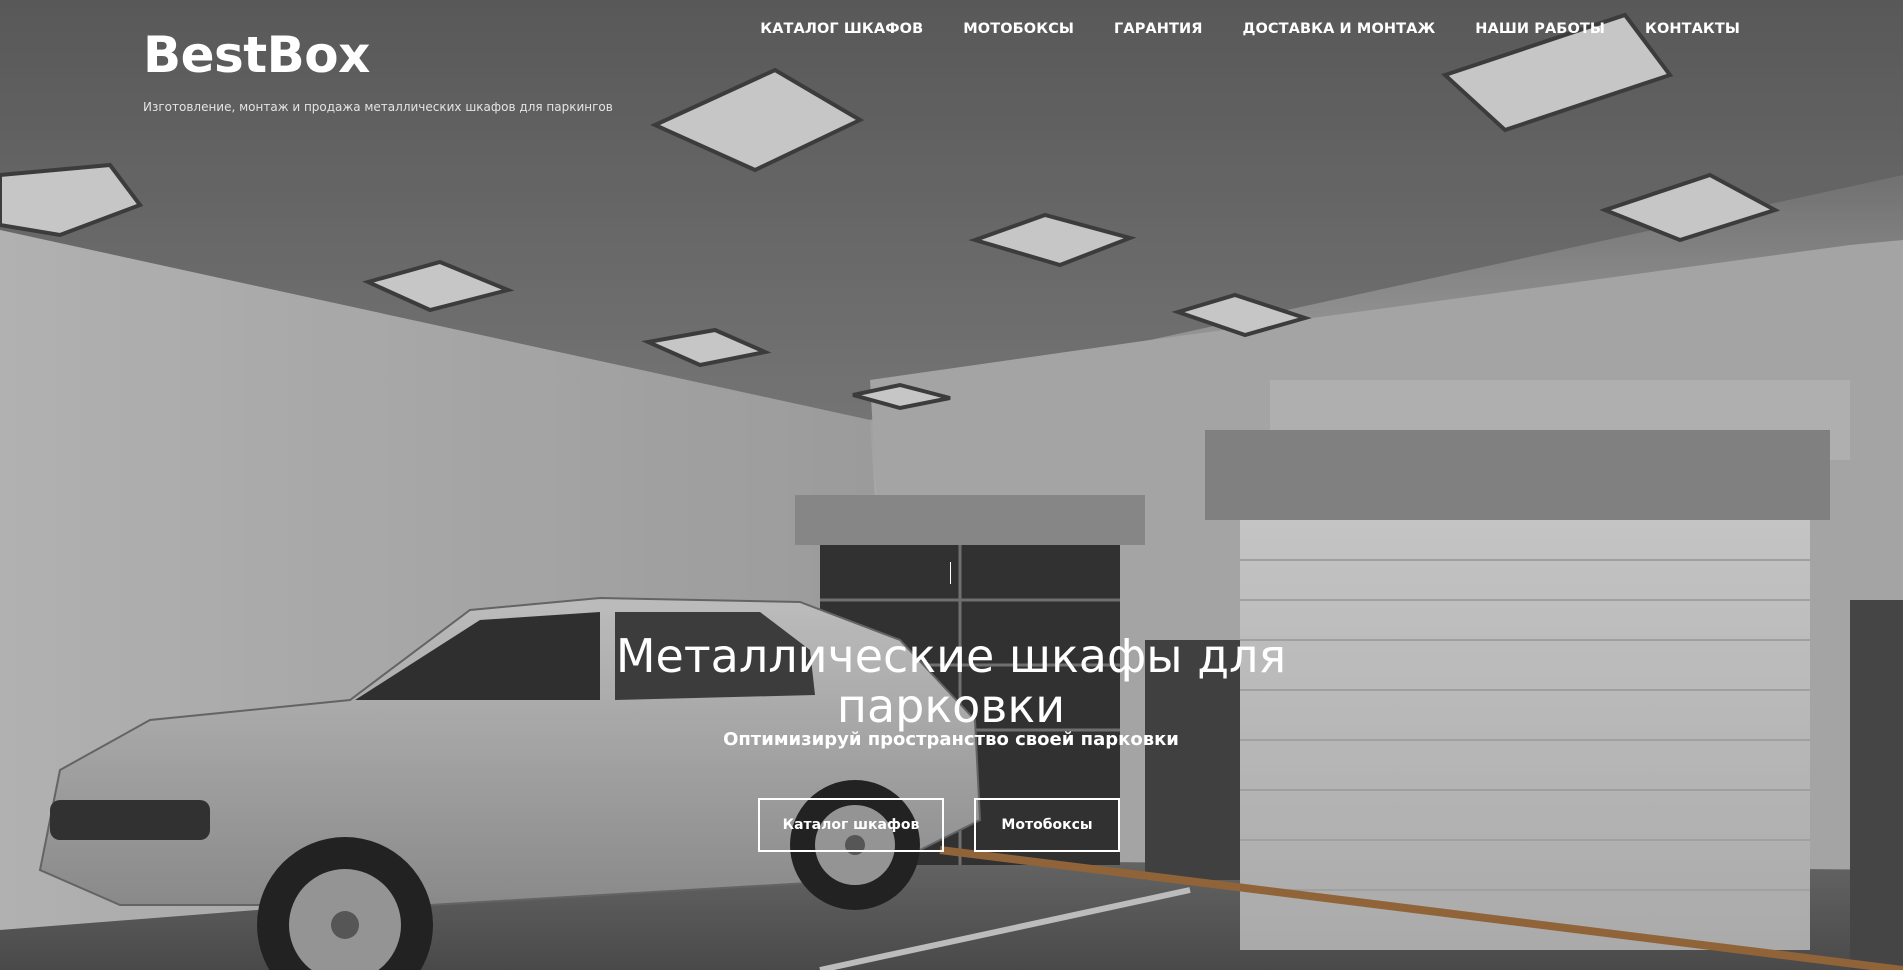 This screenshot has height=970, width=1903. Describe the element at coordinates (1158, 29) in the screenshot. I see `nav-item-warranty: ГАРАНТИЯ` at that location.